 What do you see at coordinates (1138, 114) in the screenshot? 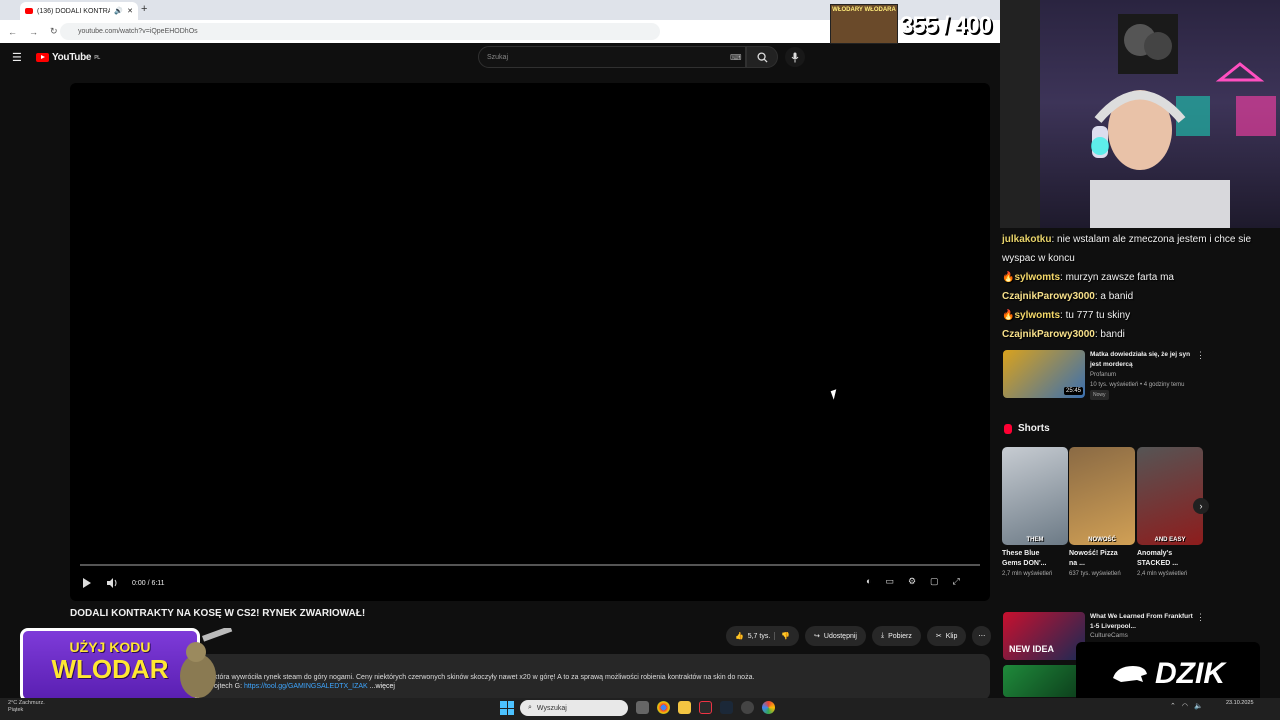
I see `streamer-webcam-image` at bounding box center [1138, 114].